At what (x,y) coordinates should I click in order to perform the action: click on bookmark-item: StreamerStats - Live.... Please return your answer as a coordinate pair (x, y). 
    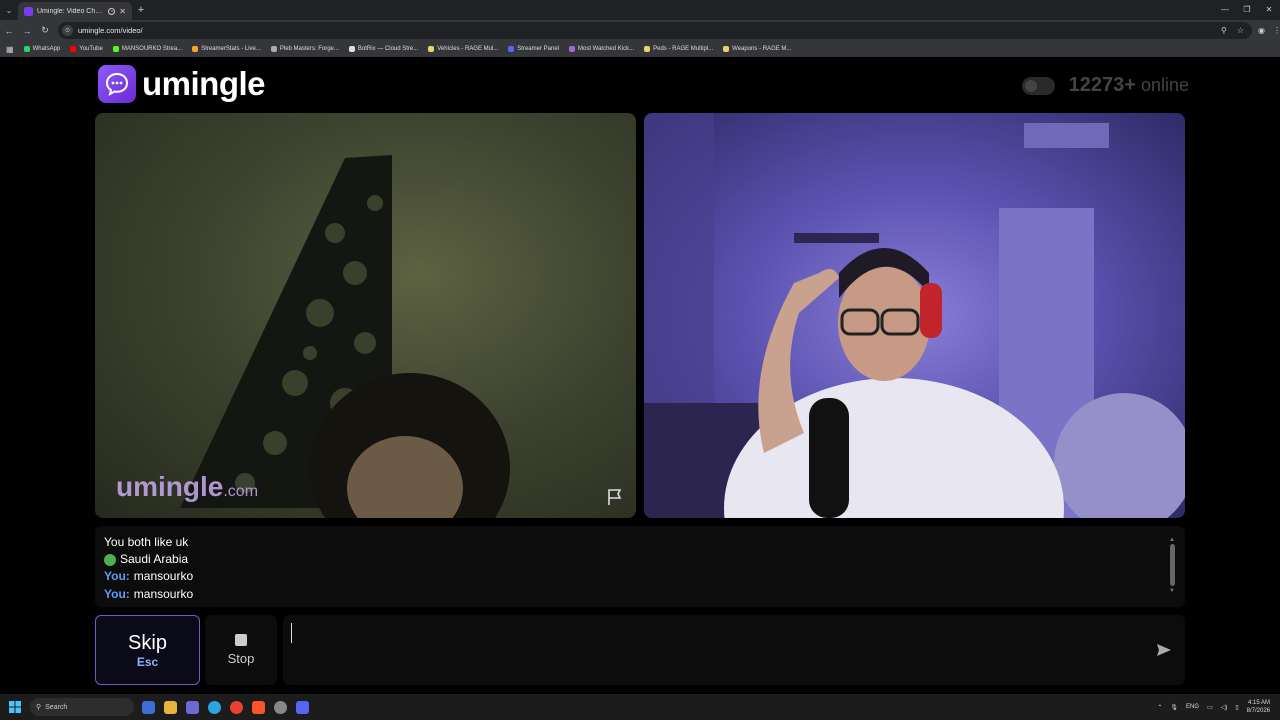
    Looking at the image, I should click on (226, 49).